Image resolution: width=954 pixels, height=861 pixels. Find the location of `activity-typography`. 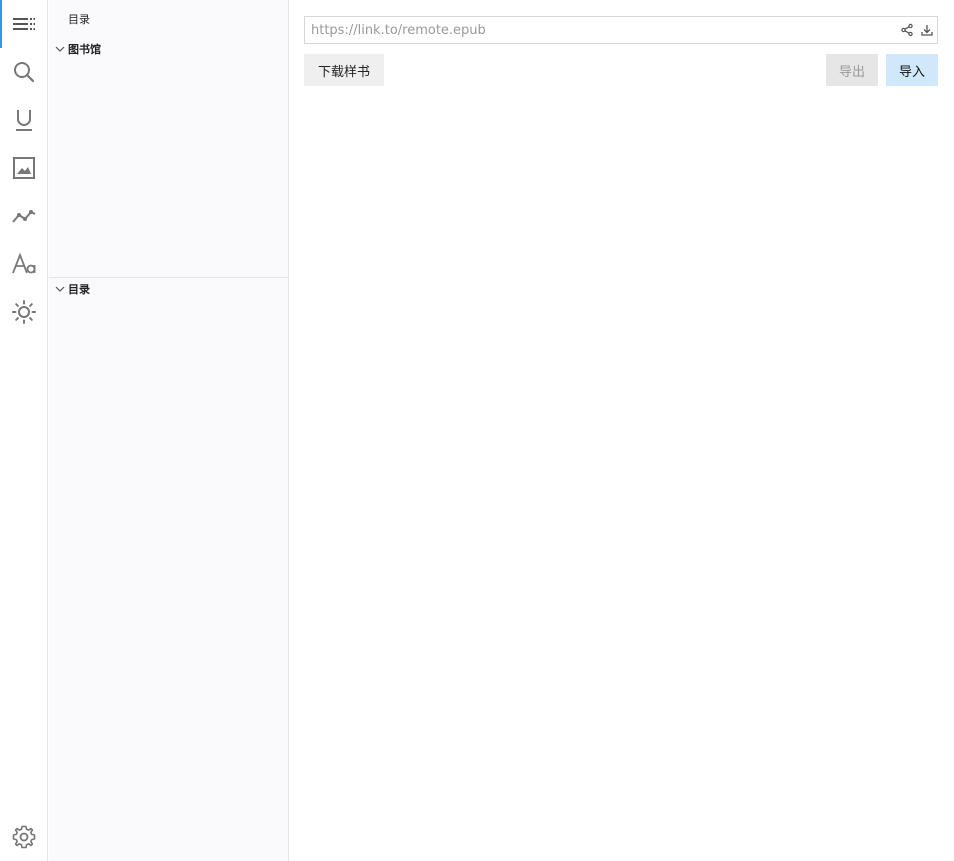

activity-typography is located at coordinates (24, 264).